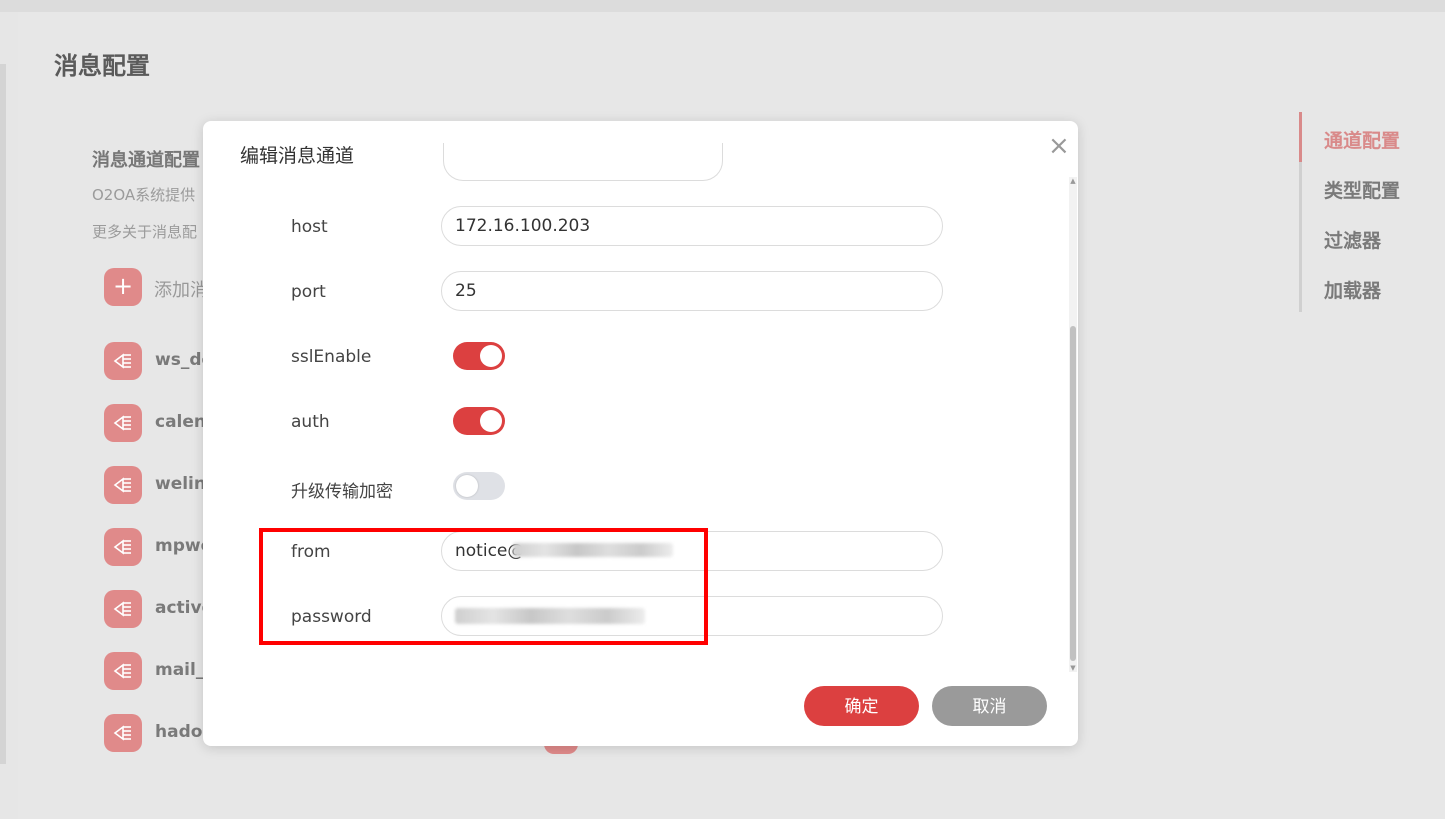 This screenshot has width=1445, height=819. What do you see at coordinates (989, 706) in the screenshot?
I see `cancel-button: 取消` at bounding box center [989, 706].